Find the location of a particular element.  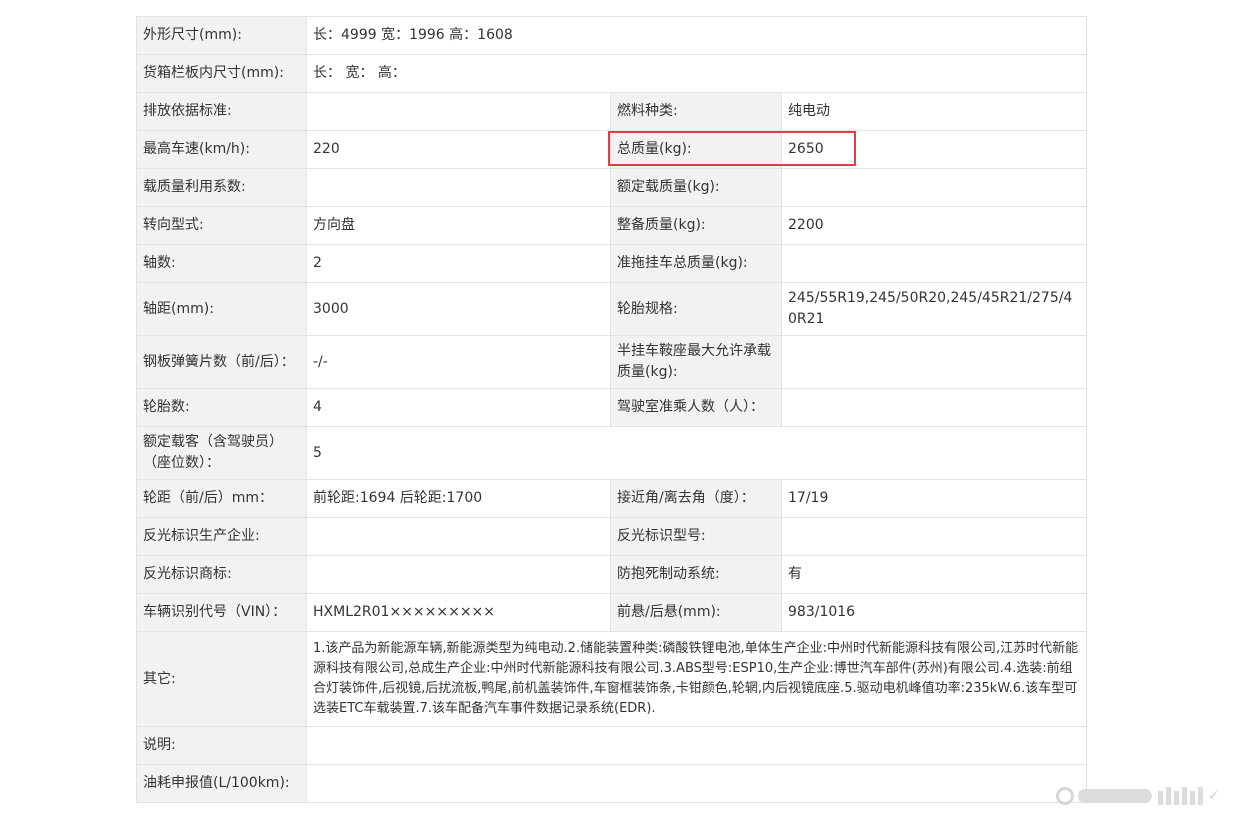

value-cab-capacity is located at coordinates (934, 407).